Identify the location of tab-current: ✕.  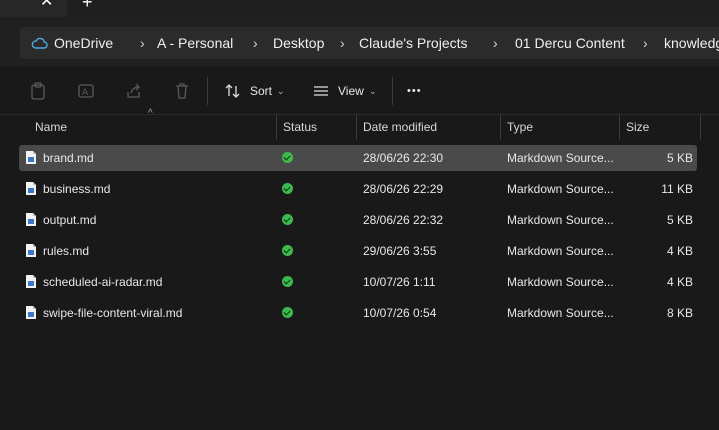
(33, 8).